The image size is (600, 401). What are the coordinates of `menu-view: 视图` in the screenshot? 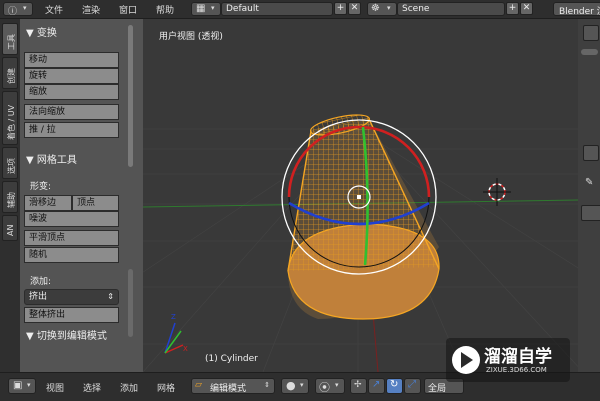 It's located at (55, 387).